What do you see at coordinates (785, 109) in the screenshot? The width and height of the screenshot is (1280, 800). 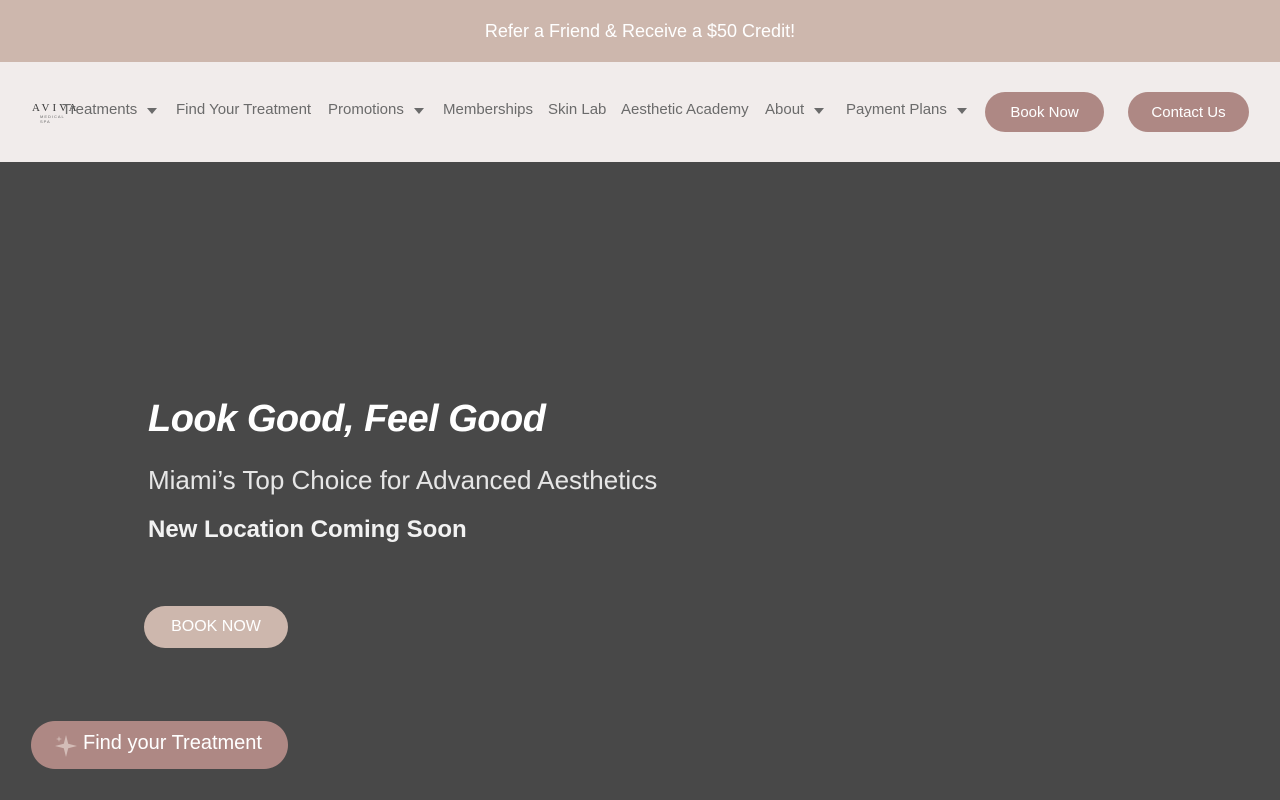 I see `nav-item-label: About` at bounding box center [785, 109].